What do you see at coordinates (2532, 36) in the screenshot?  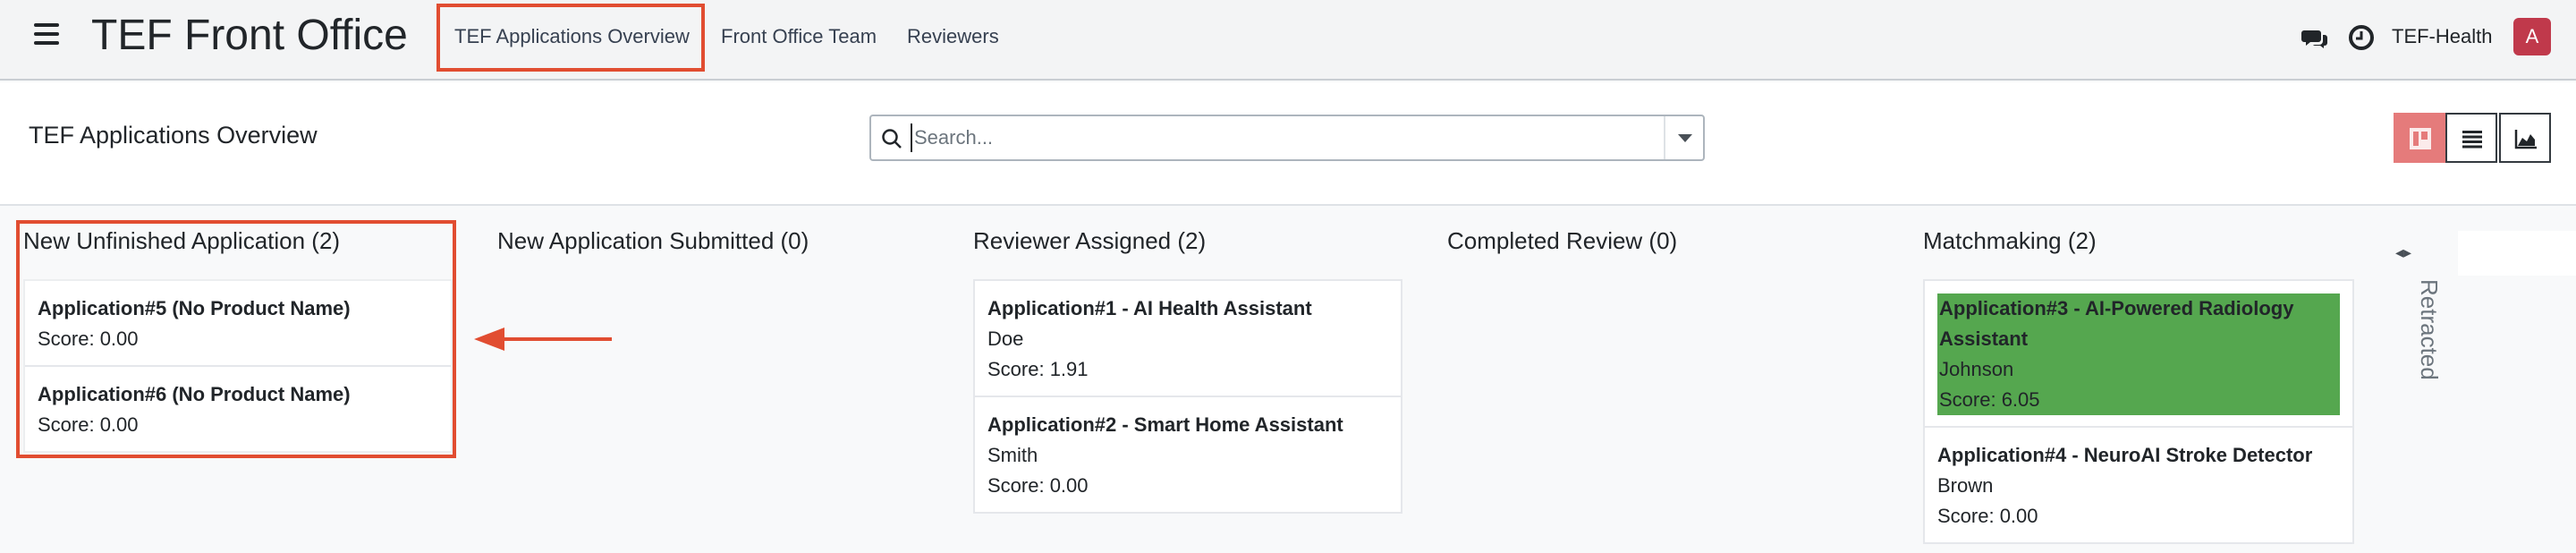 I see `avatar: A` at bounding box center [2532, 36].